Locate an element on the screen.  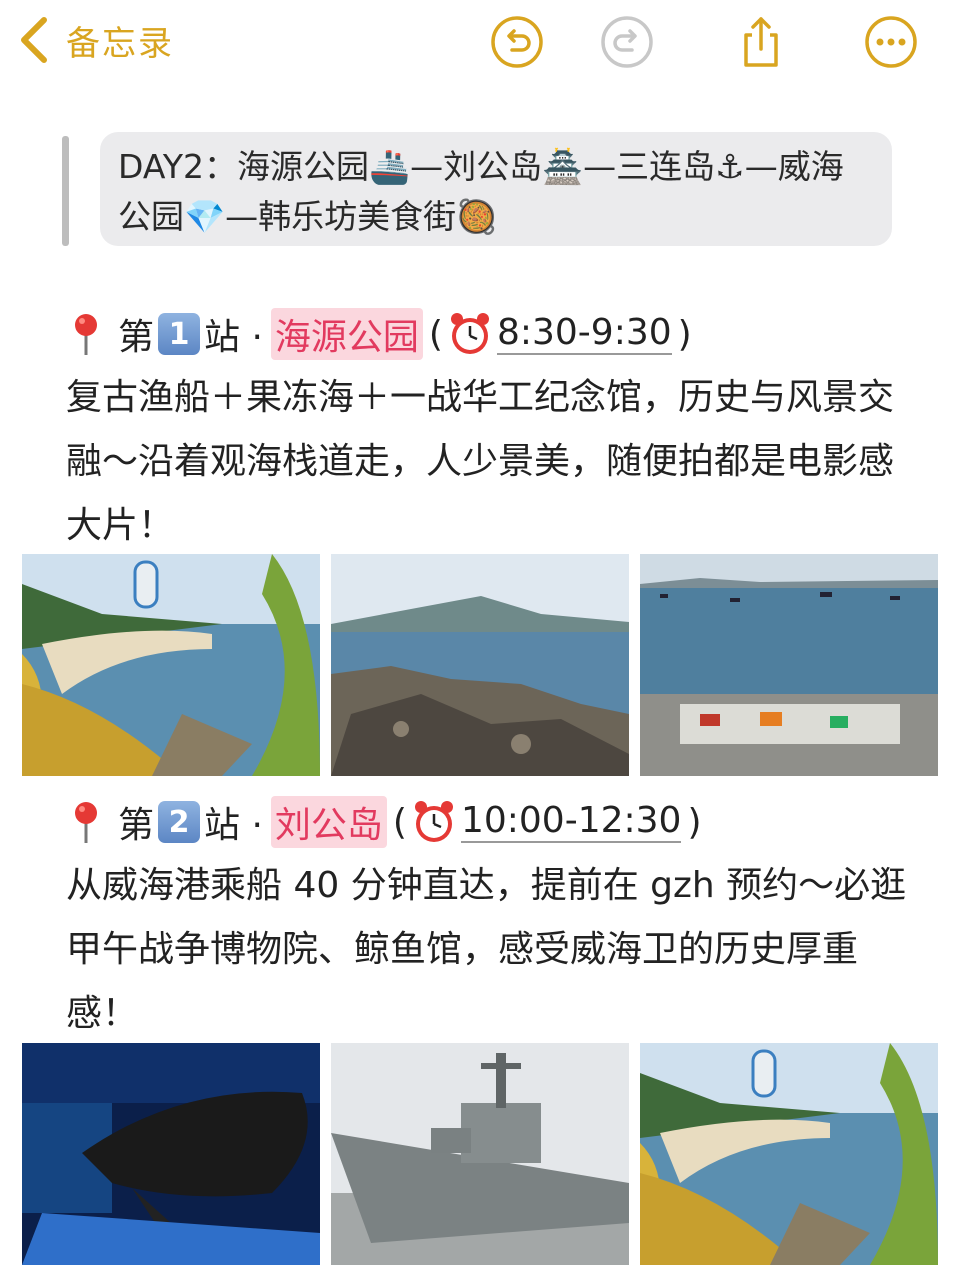
summary-quote: DAY2：海源公园🚢—刘公岛🏯—三连岛⚓—威海公园💎—韩乐坊美食街🥘 is located at coordinates (477, 189).